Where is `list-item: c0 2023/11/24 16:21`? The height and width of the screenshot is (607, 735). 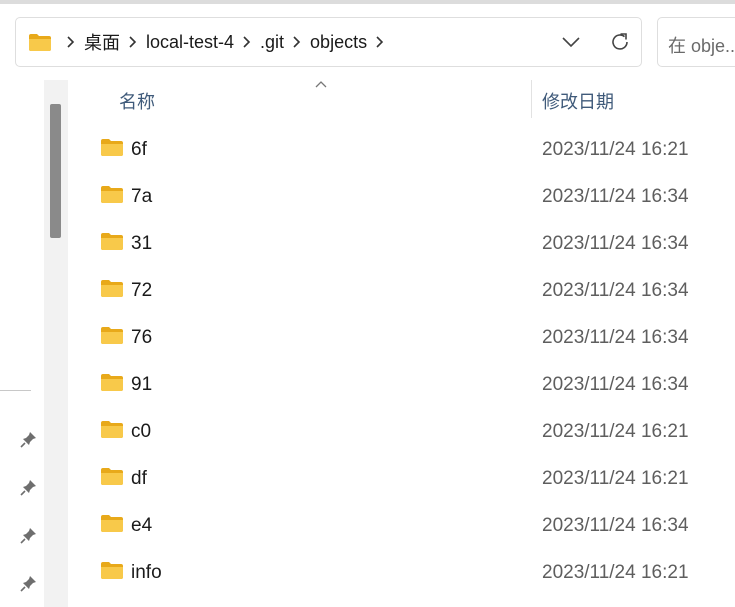 list-item: c0 2023/11/24 16:21 is located at coordinates (412, 431).